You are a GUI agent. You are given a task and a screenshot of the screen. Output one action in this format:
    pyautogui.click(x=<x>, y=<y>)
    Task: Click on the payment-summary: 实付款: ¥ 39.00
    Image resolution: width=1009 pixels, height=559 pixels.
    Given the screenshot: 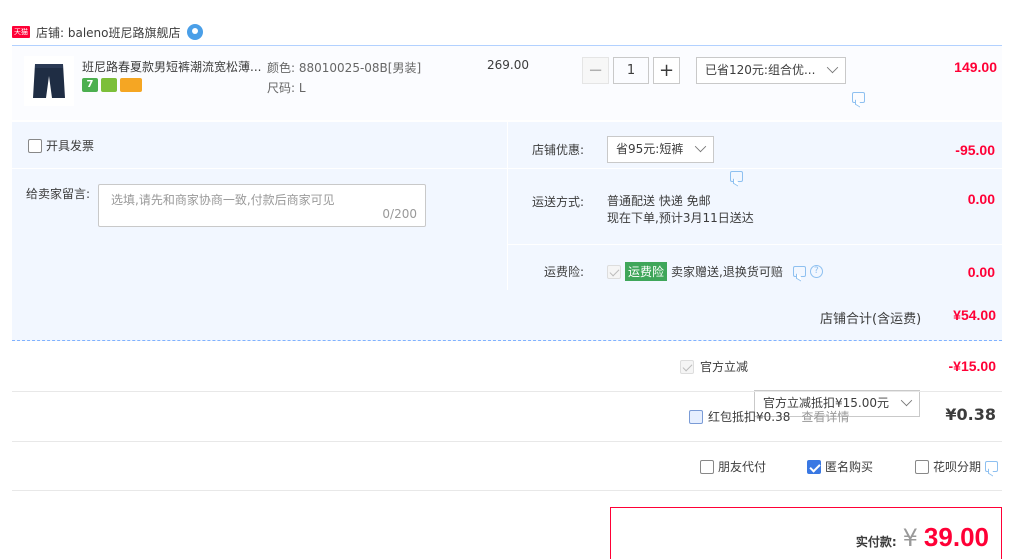 What is the action you would take?
    pyautogui.click(x=806, y=533)
    